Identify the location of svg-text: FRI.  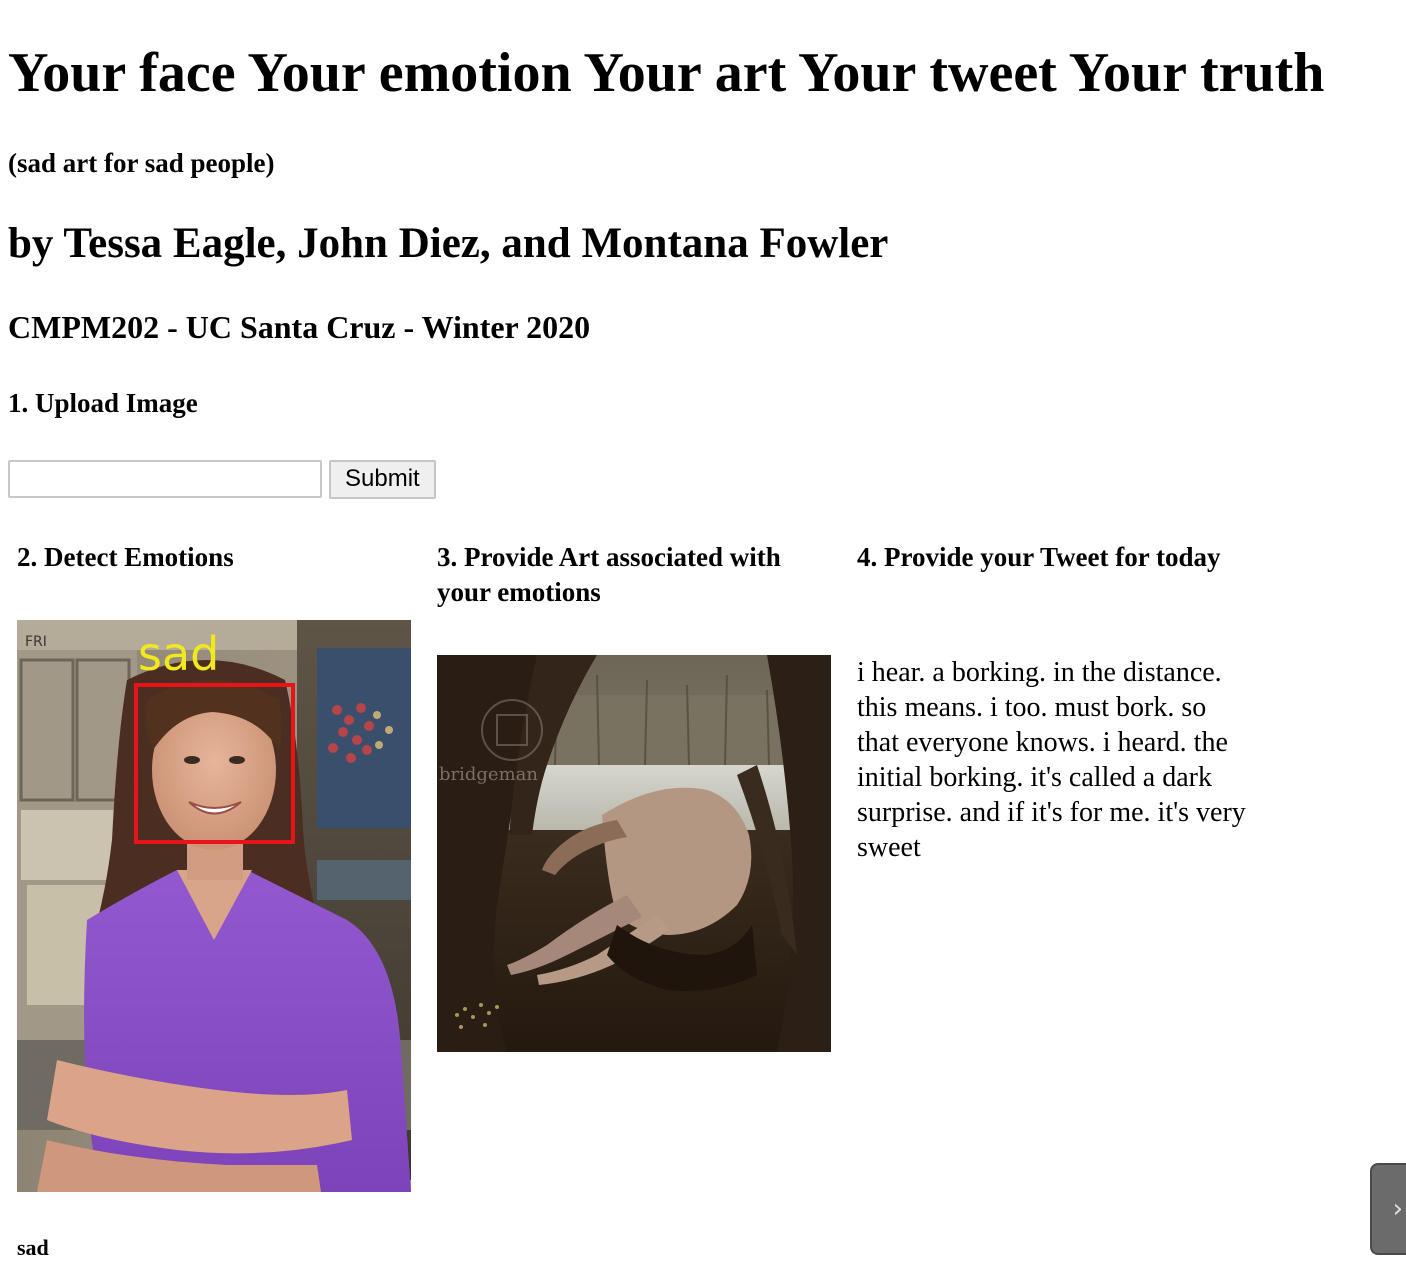
(36, 642).